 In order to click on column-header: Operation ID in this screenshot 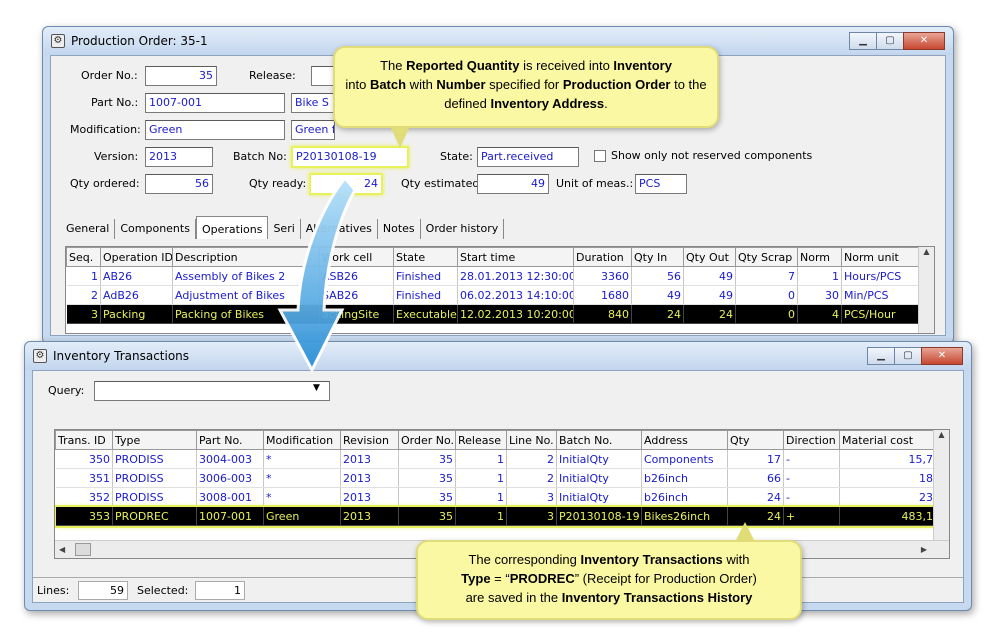, I will do `click(136, 257)`.